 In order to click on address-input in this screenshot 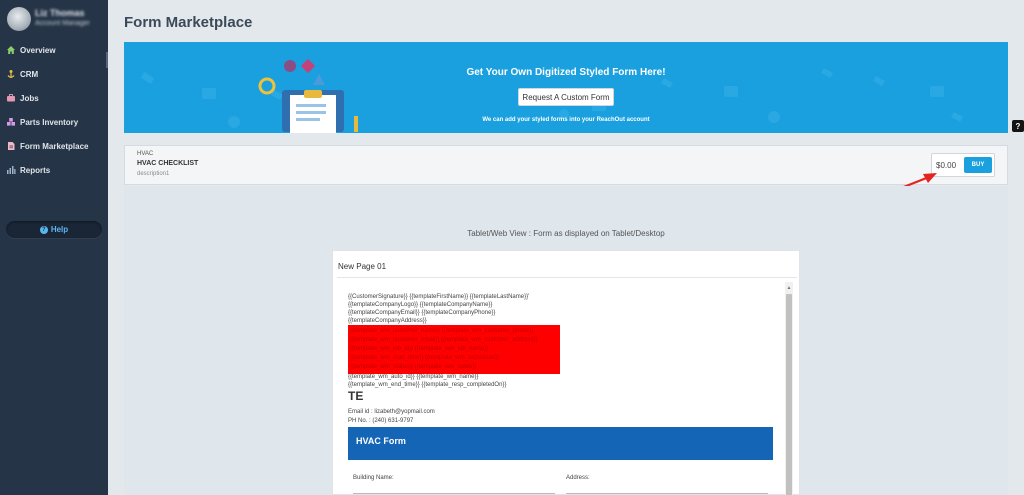, I will do `click(667, 493)`.